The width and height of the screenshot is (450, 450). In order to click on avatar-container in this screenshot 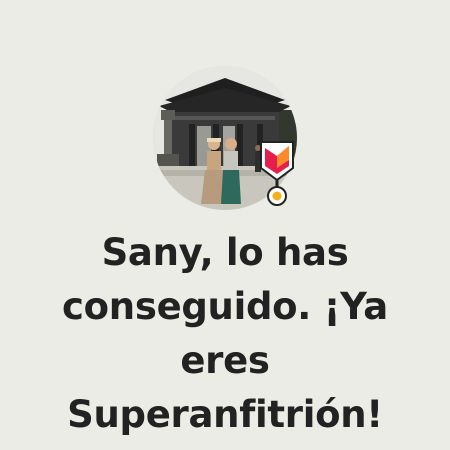, I will do `click(225, 138)`.